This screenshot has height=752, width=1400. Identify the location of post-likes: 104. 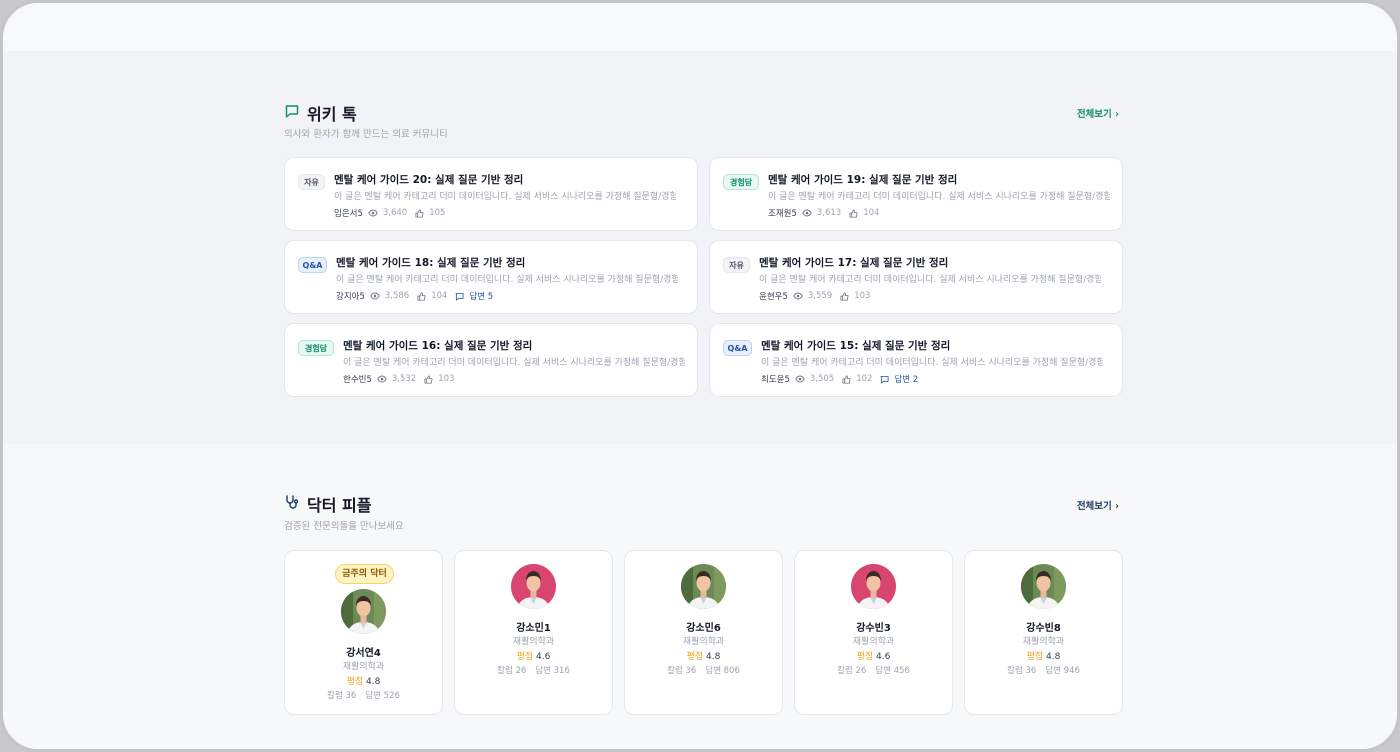
(439, 296).